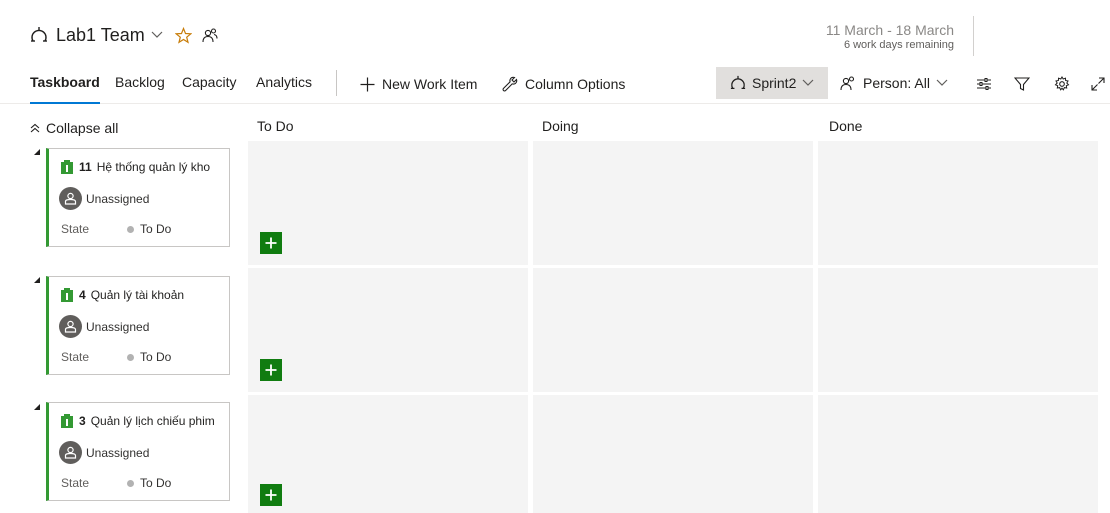  I want to click on gear-icon, so click(1062, 83).